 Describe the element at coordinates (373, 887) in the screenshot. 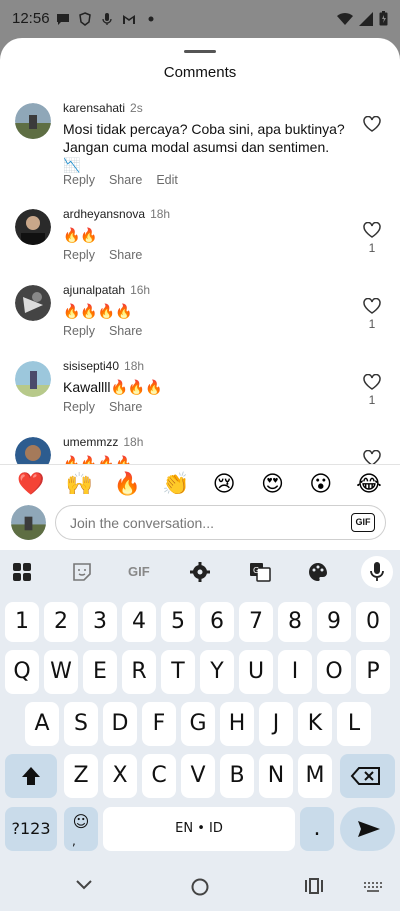

I see `keyboard-switch-icon` at that location.